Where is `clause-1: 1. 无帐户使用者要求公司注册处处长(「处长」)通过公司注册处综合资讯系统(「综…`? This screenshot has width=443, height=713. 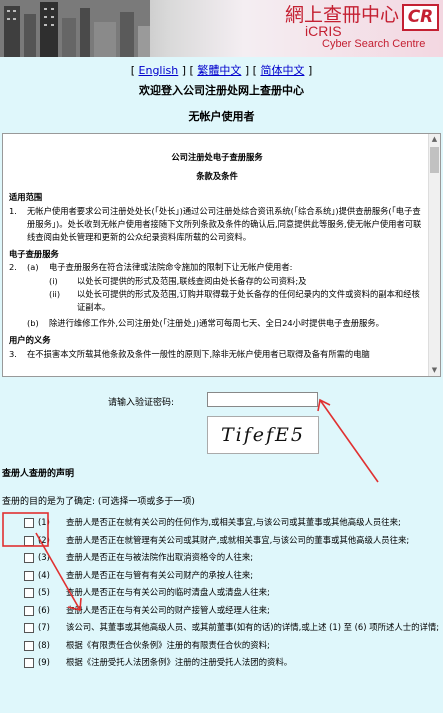 clause-1: 1. 无帐户使用者要求公司注册处处长(「处长」)通过公司注册处综合资讯系统(「综… is located at coordinates (215, 224).